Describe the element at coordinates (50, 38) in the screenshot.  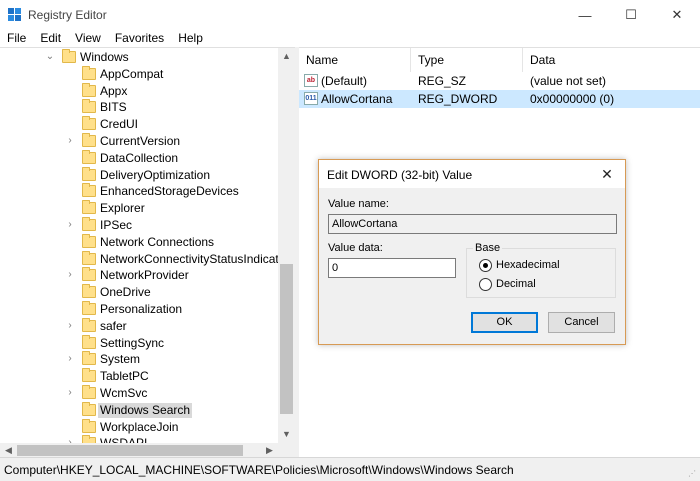
I see `menu-edit: Edit` at that location.